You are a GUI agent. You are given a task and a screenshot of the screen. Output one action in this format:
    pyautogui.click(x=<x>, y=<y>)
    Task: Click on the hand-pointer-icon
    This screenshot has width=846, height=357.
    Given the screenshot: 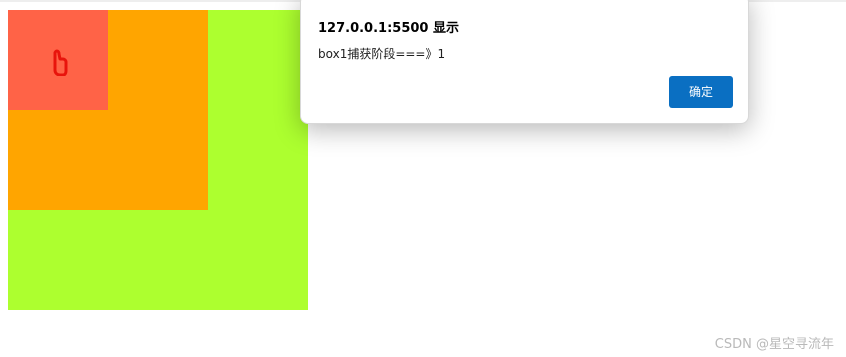 What is the action you would take?
    pyautogui.click(x=58, y=61)
    